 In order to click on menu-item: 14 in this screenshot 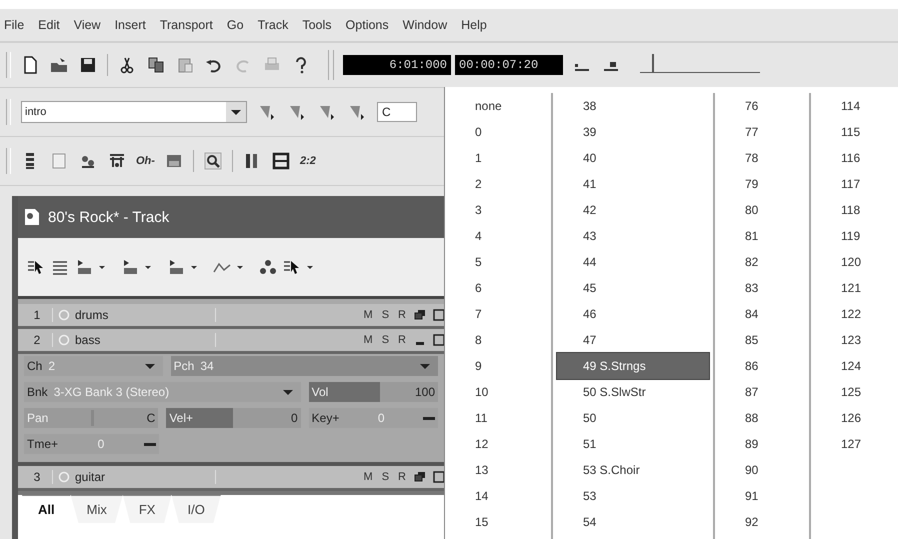, I will do `click(498, 496)`.